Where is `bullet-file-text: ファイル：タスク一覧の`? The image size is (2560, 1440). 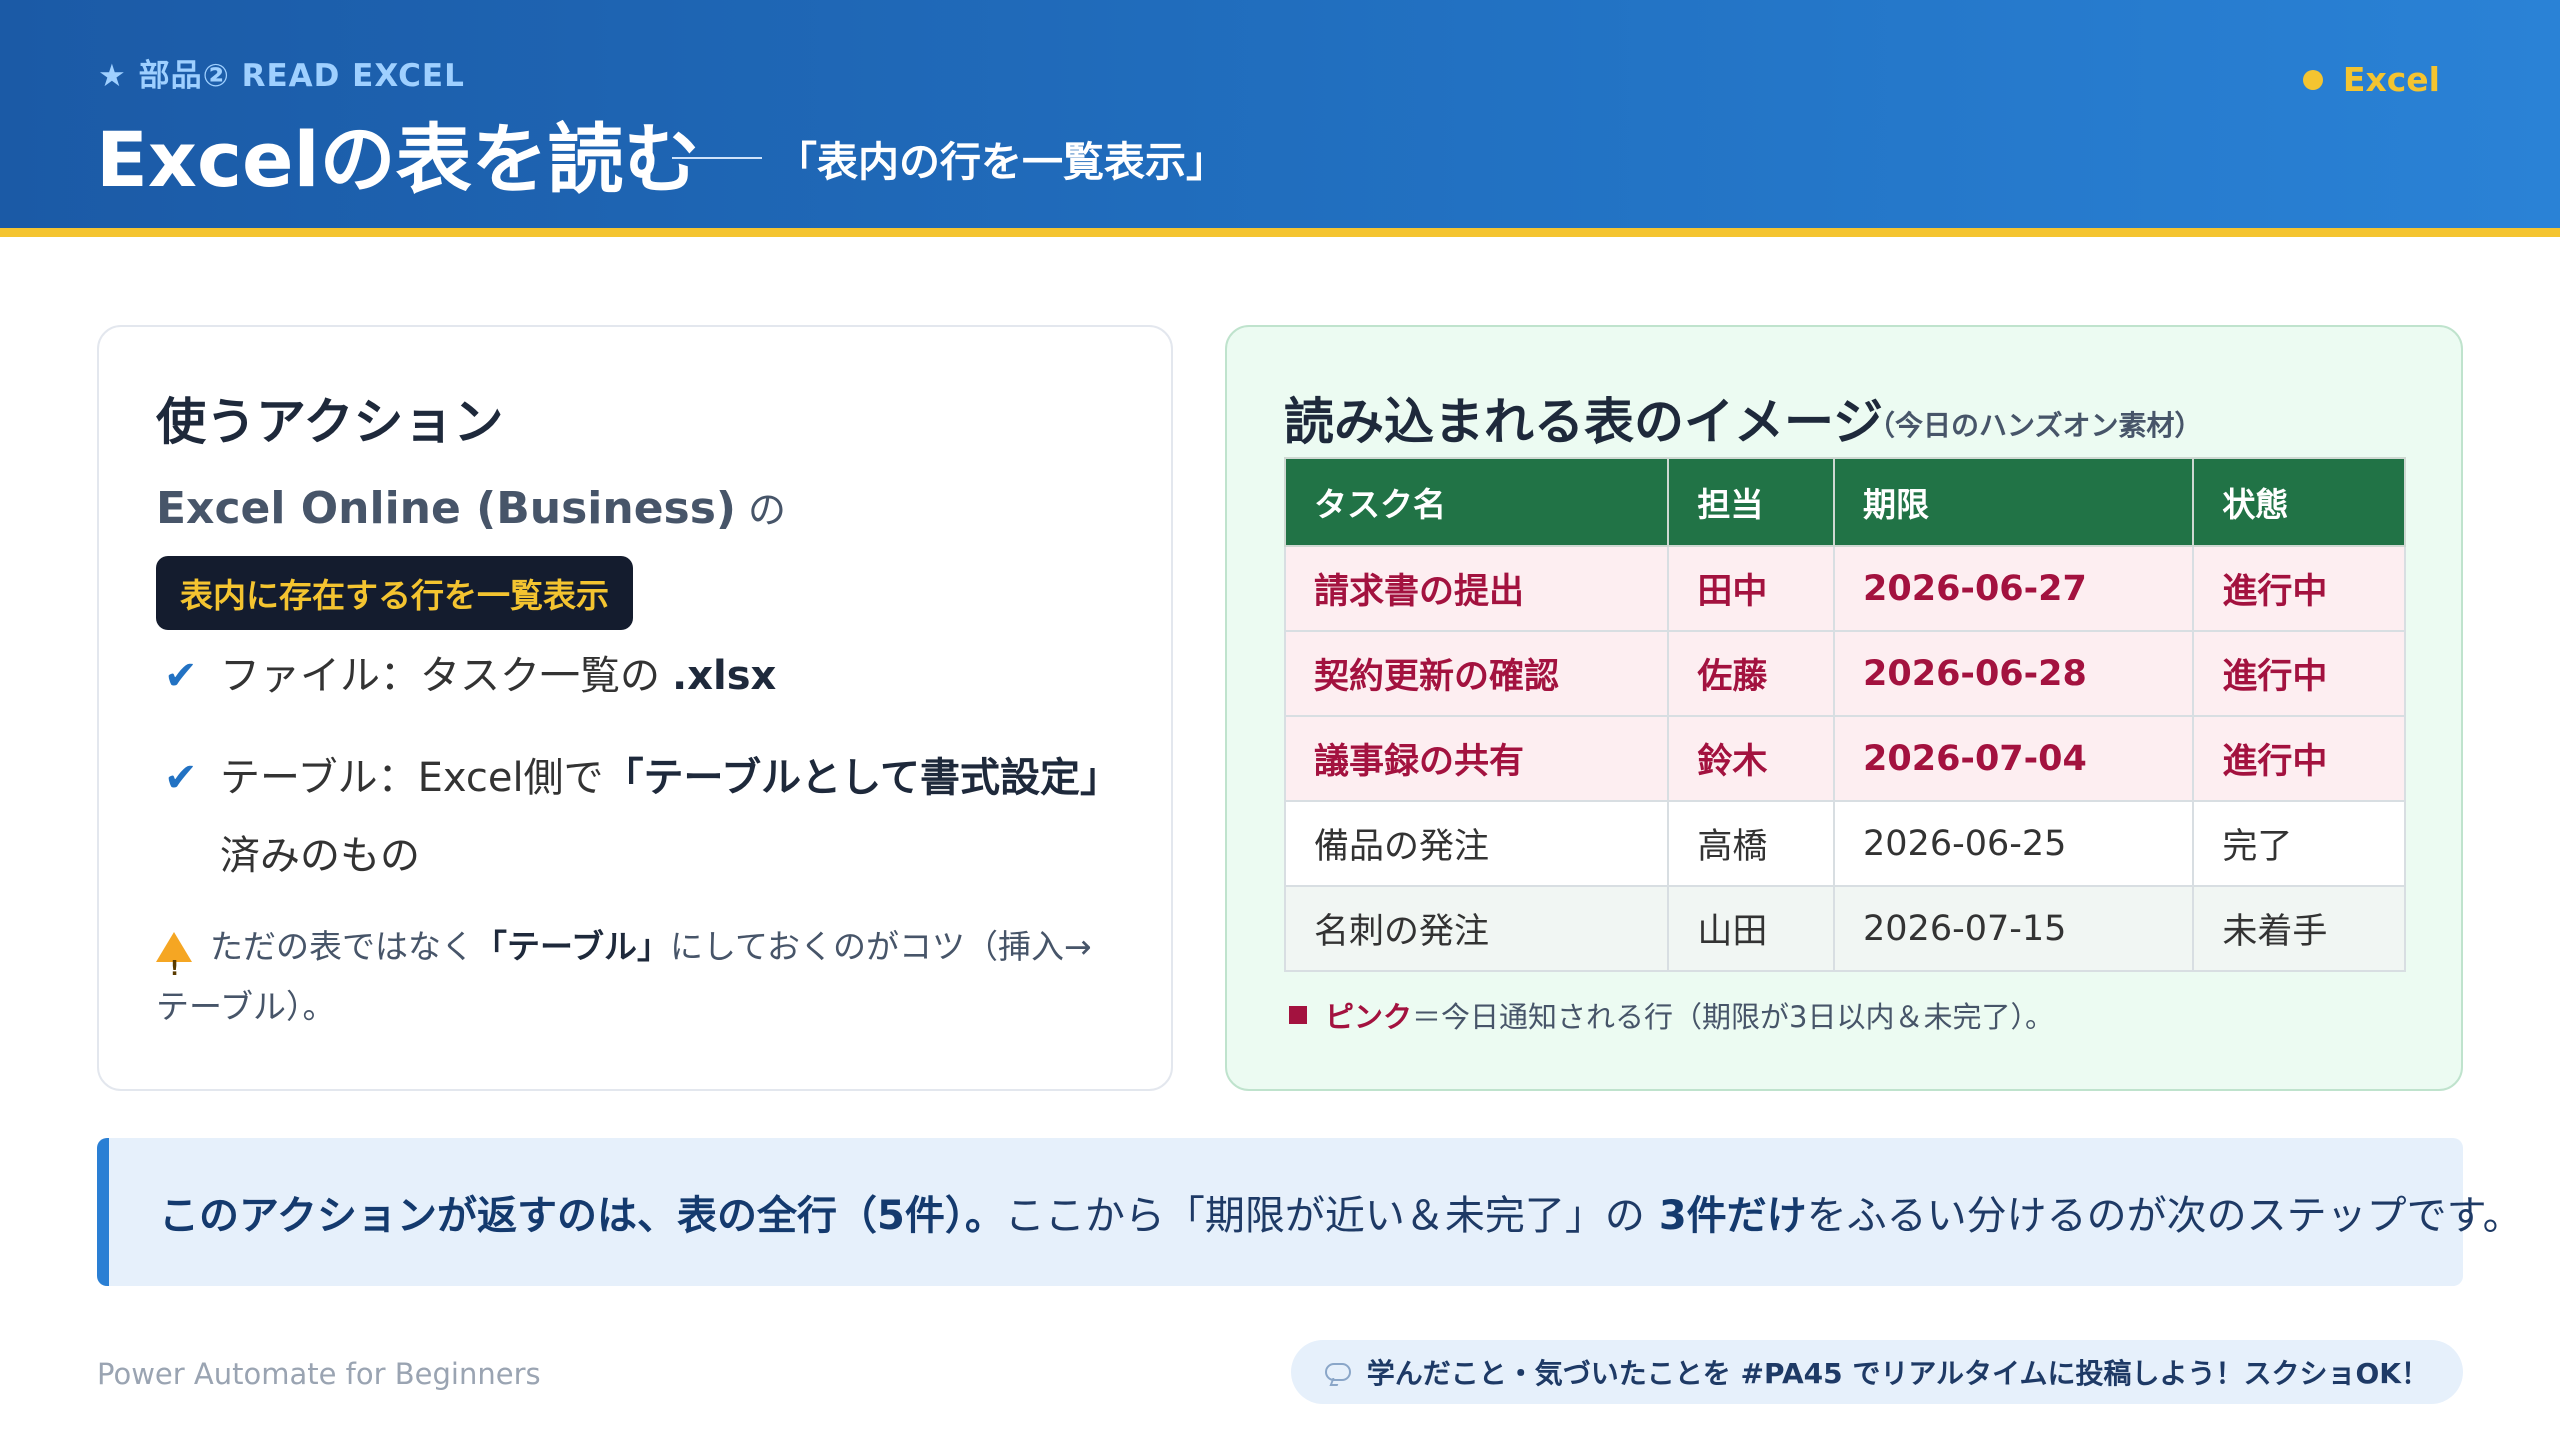
bullet-file-text: ファイル：タスク一覧の is located at coordinates (440, 676).